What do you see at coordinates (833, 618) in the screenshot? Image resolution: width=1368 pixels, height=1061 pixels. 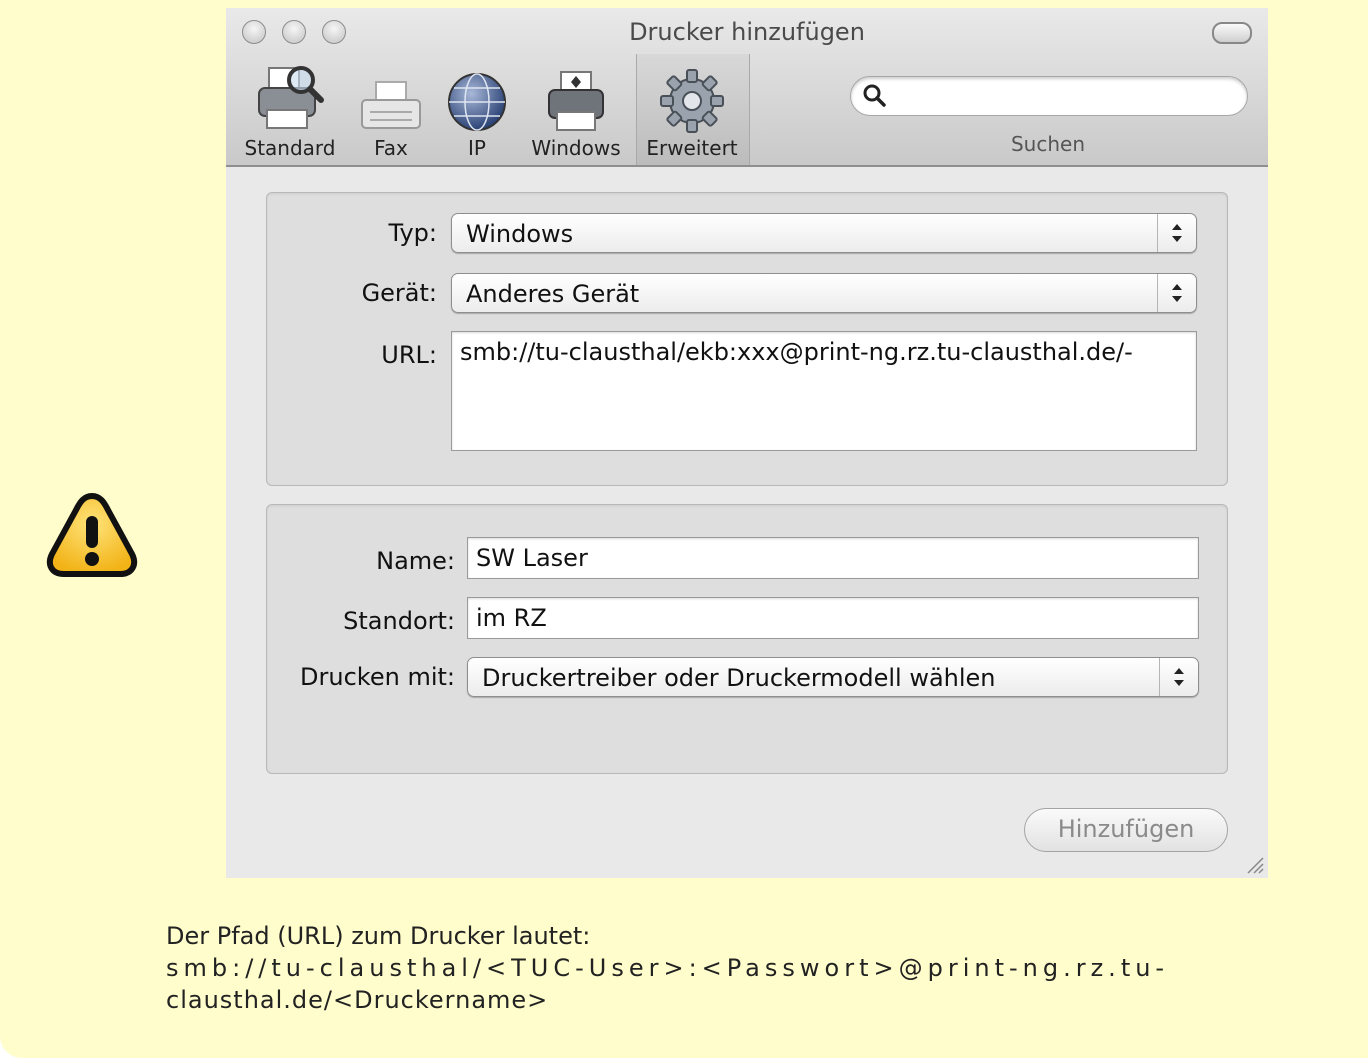 I see `standort-field: im RZ` at bounding box center [833, 618].